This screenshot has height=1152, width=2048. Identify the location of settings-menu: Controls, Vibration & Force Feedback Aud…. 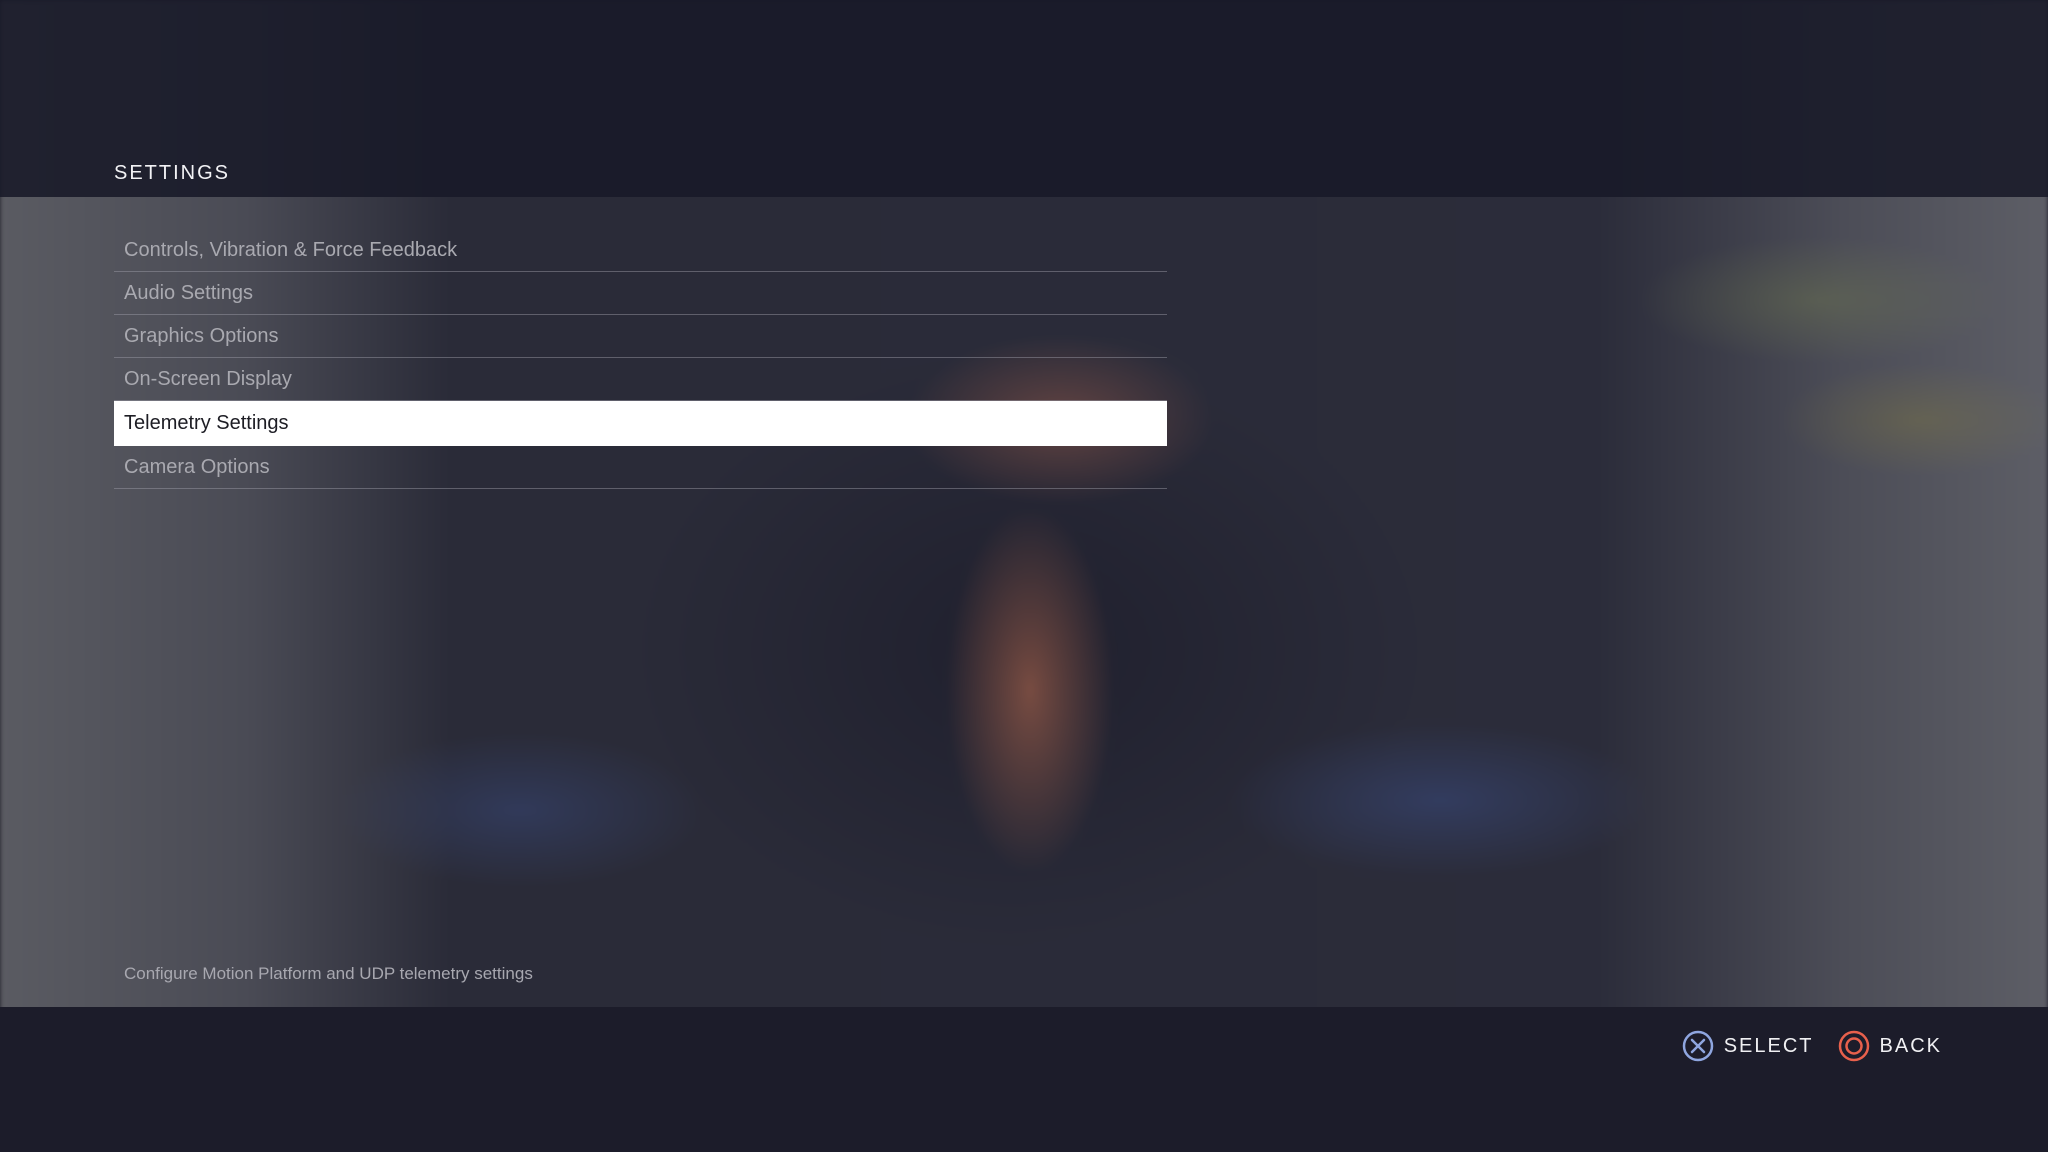
(640, 359).